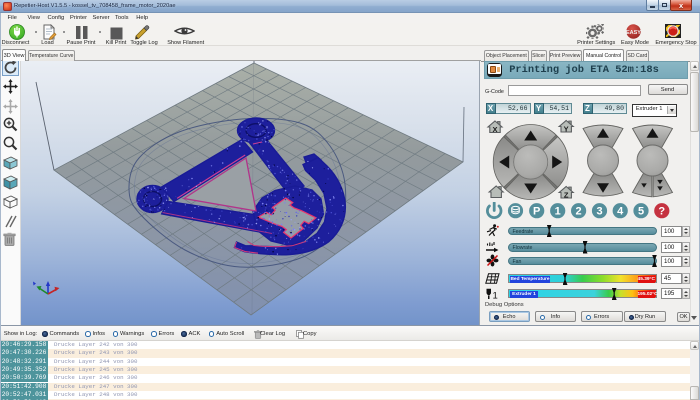  Describe the element at coordinates (566, 129) in the screenshot. I see `svg-text: Y` at that location.